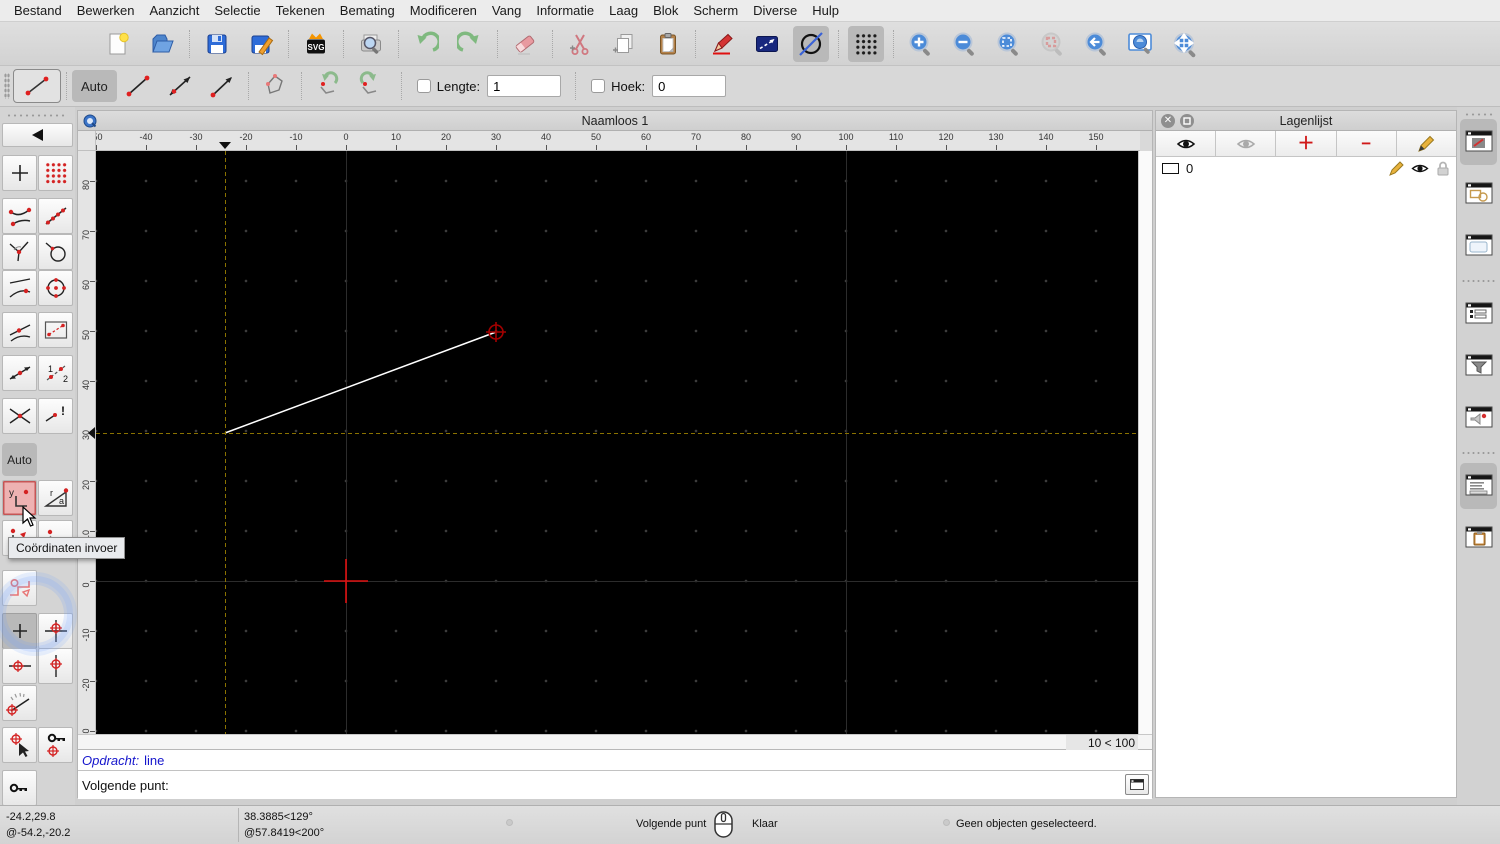  Describe the element at coordinates (1170, 168) in the screenshot. I see `layer-visibility-checkbox` at that location.